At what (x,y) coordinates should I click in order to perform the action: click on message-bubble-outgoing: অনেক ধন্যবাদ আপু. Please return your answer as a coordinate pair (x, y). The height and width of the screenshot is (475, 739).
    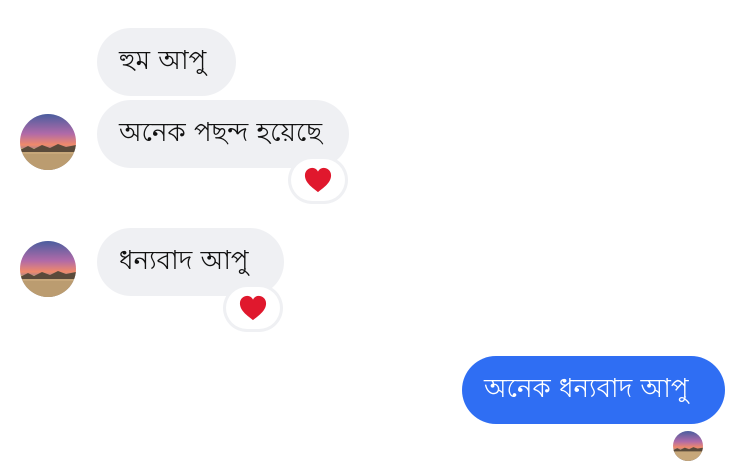
    Looking at the image, I should click on (593, 390).